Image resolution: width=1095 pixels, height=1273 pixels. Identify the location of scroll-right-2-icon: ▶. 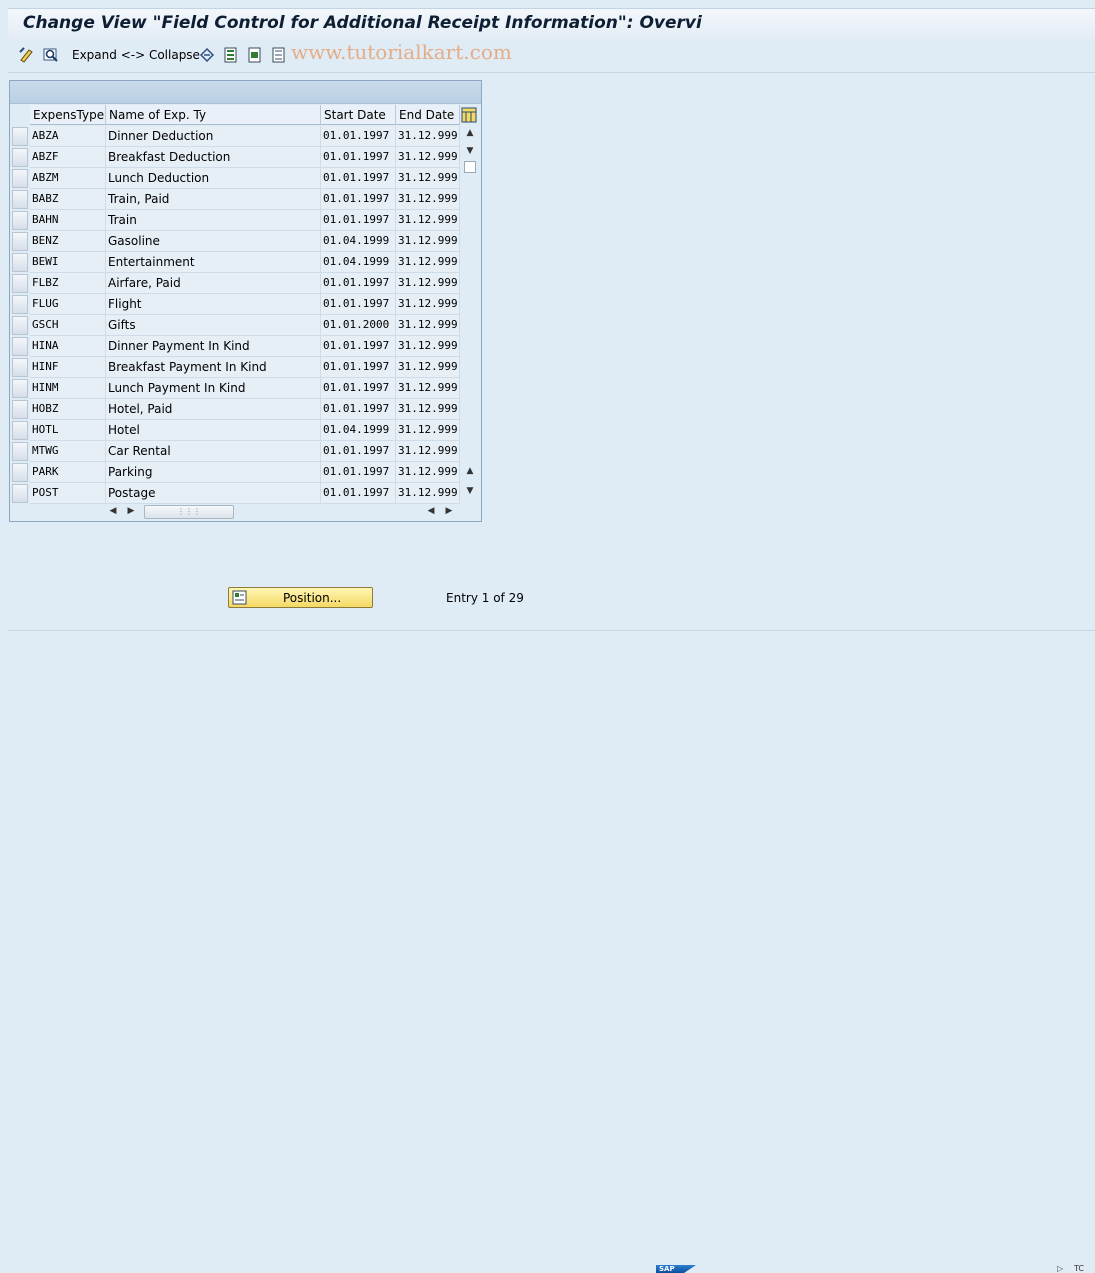
(449, 511).